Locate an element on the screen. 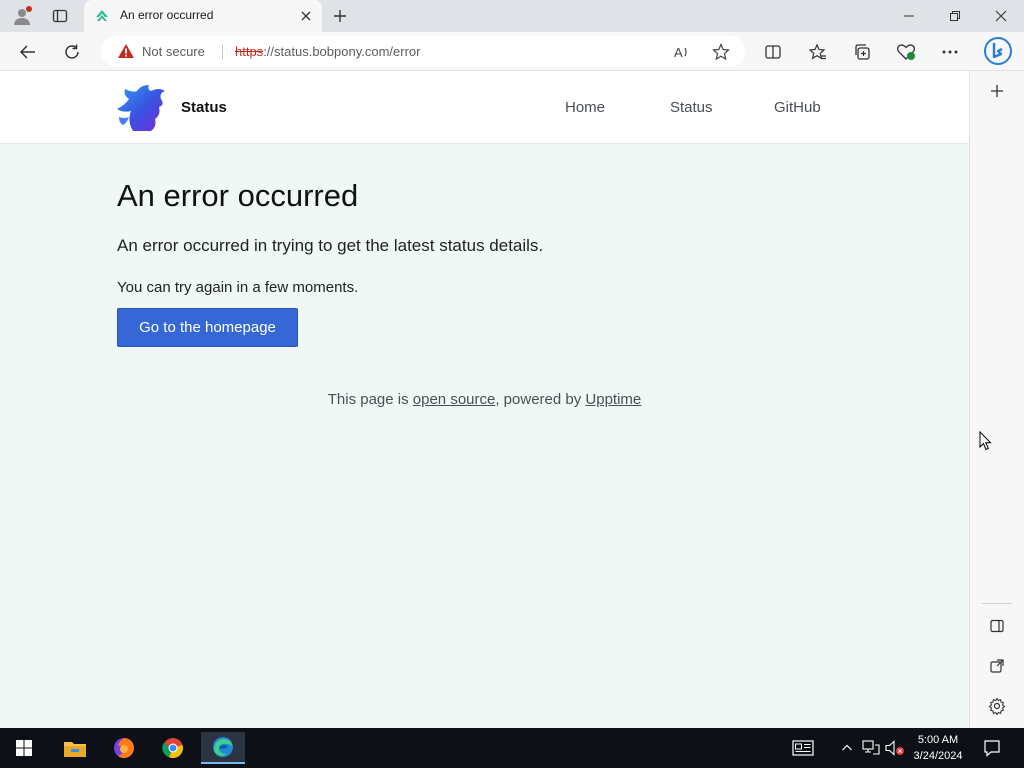 The image size is (1024, 768). news-icon is located at coordinates (803, 748).